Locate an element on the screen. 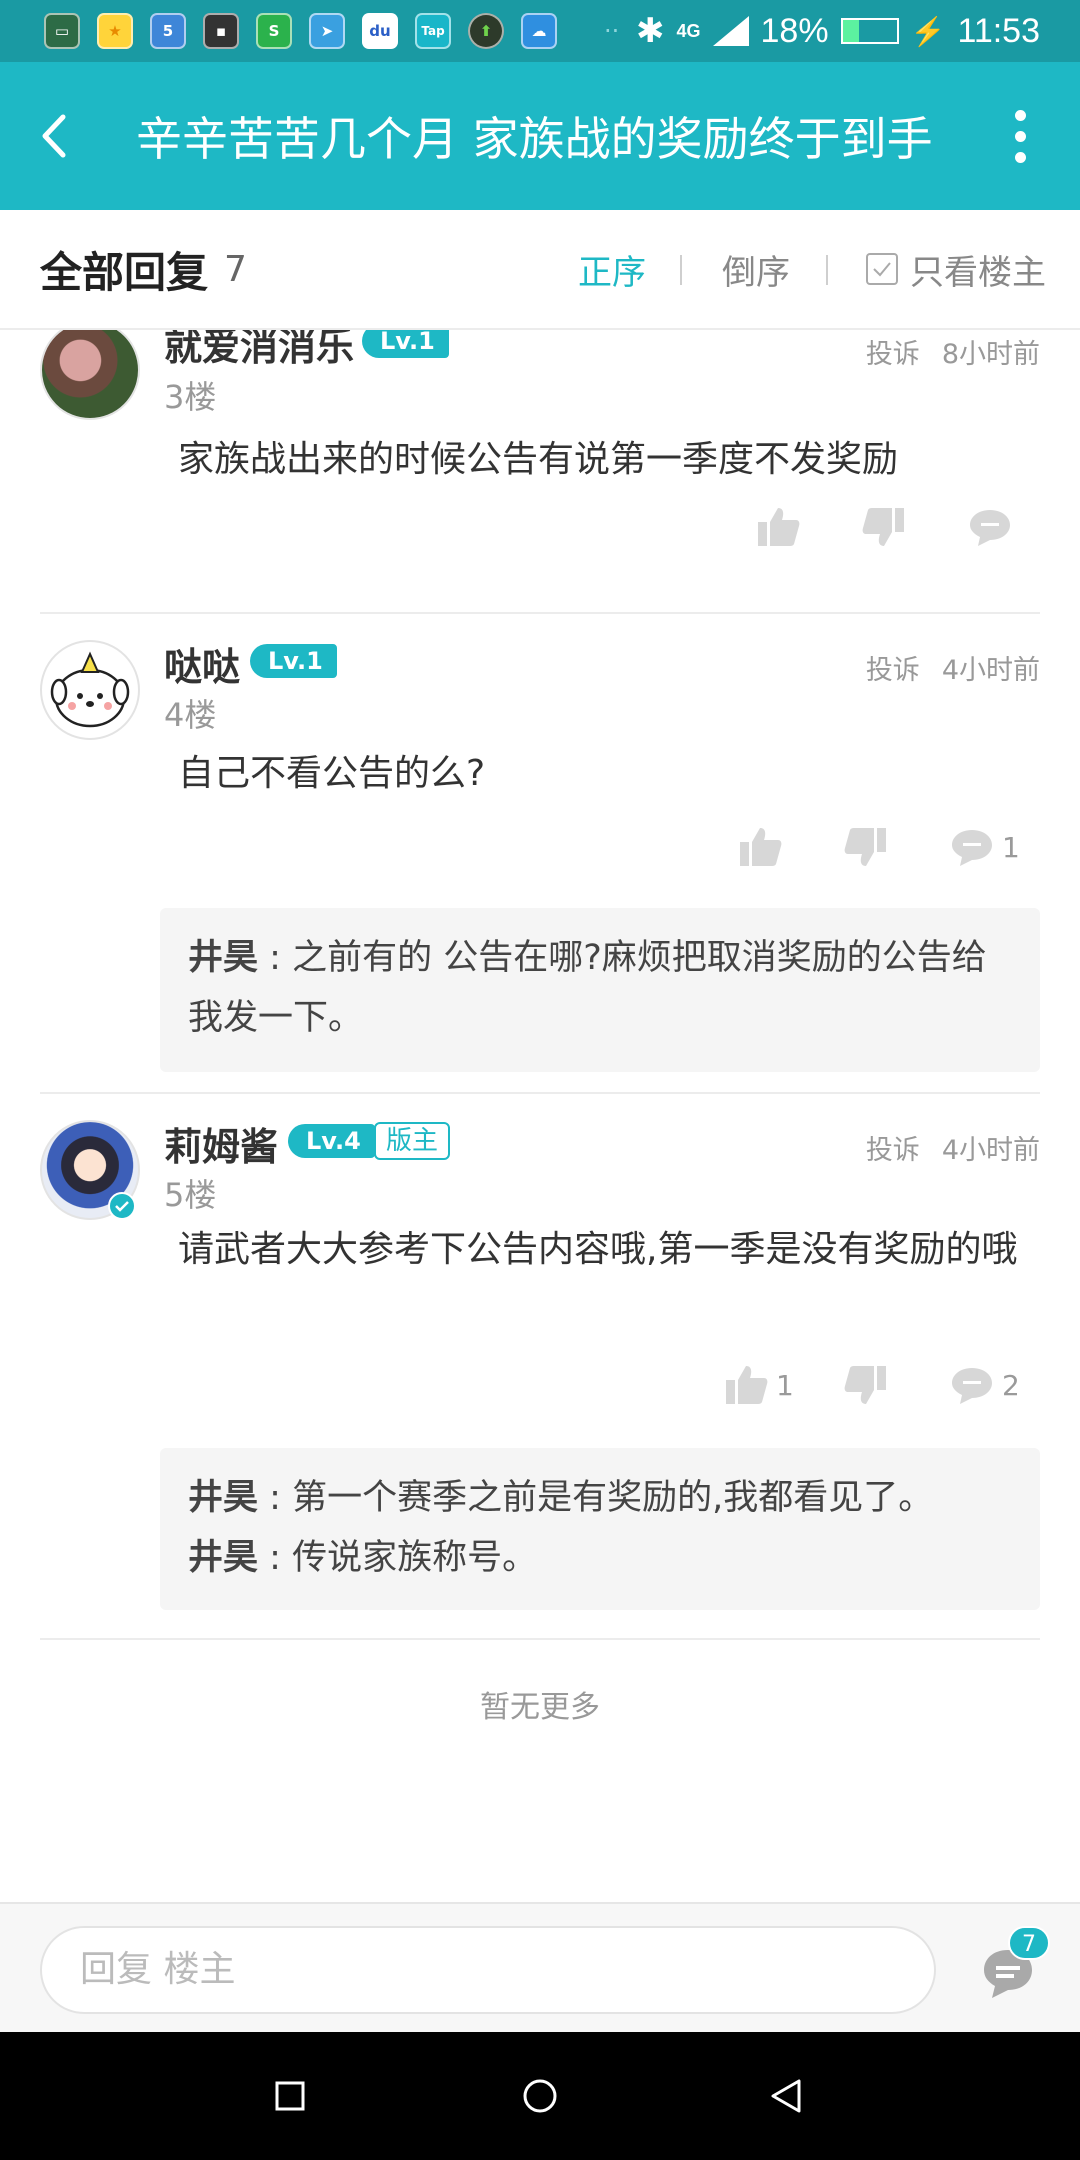 The width and height of the screenshot is (1080, 2160). sub-reply: 井昊 : 之前有的 公告在哪?麻烦把取消奖励的公告给我发一下。 is located at coordinates (600, 988).